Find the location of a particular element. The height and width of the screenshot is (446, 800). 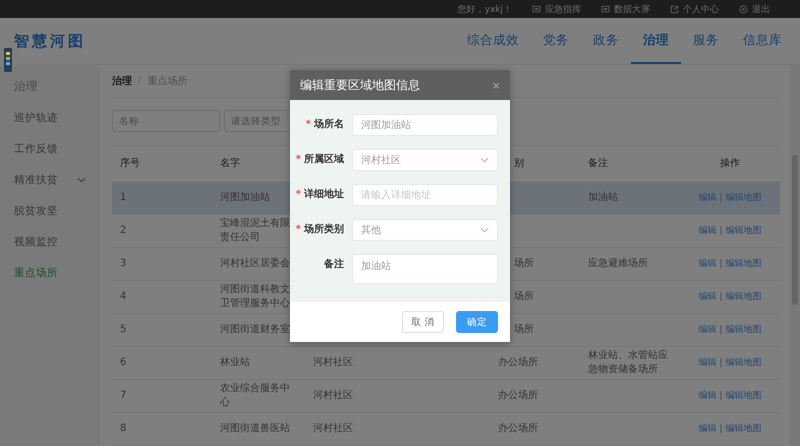

nav-tab: 综合成效 is located at coordinates (493, 41).